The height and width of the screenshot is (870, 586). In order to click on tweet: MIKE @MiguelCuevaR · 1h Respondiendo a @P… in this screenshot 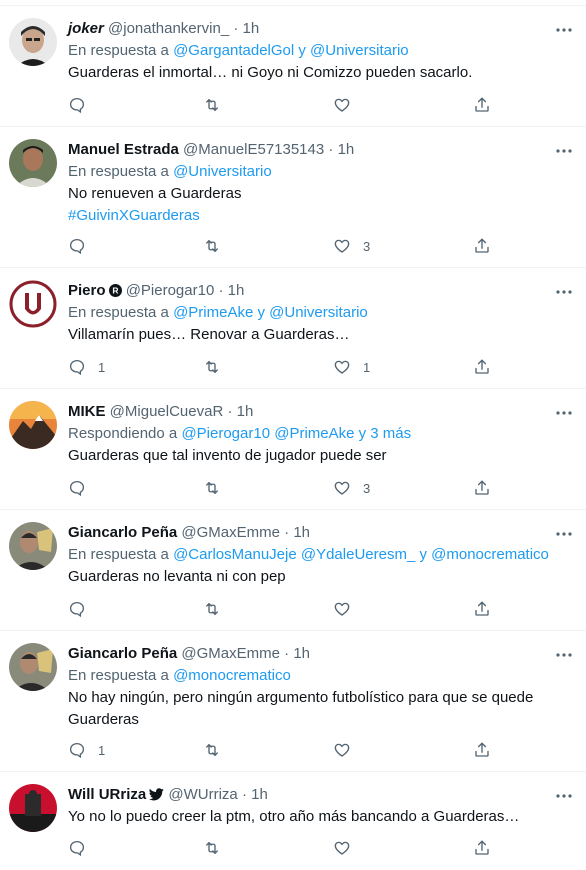, I will do `click(293, 449)`.